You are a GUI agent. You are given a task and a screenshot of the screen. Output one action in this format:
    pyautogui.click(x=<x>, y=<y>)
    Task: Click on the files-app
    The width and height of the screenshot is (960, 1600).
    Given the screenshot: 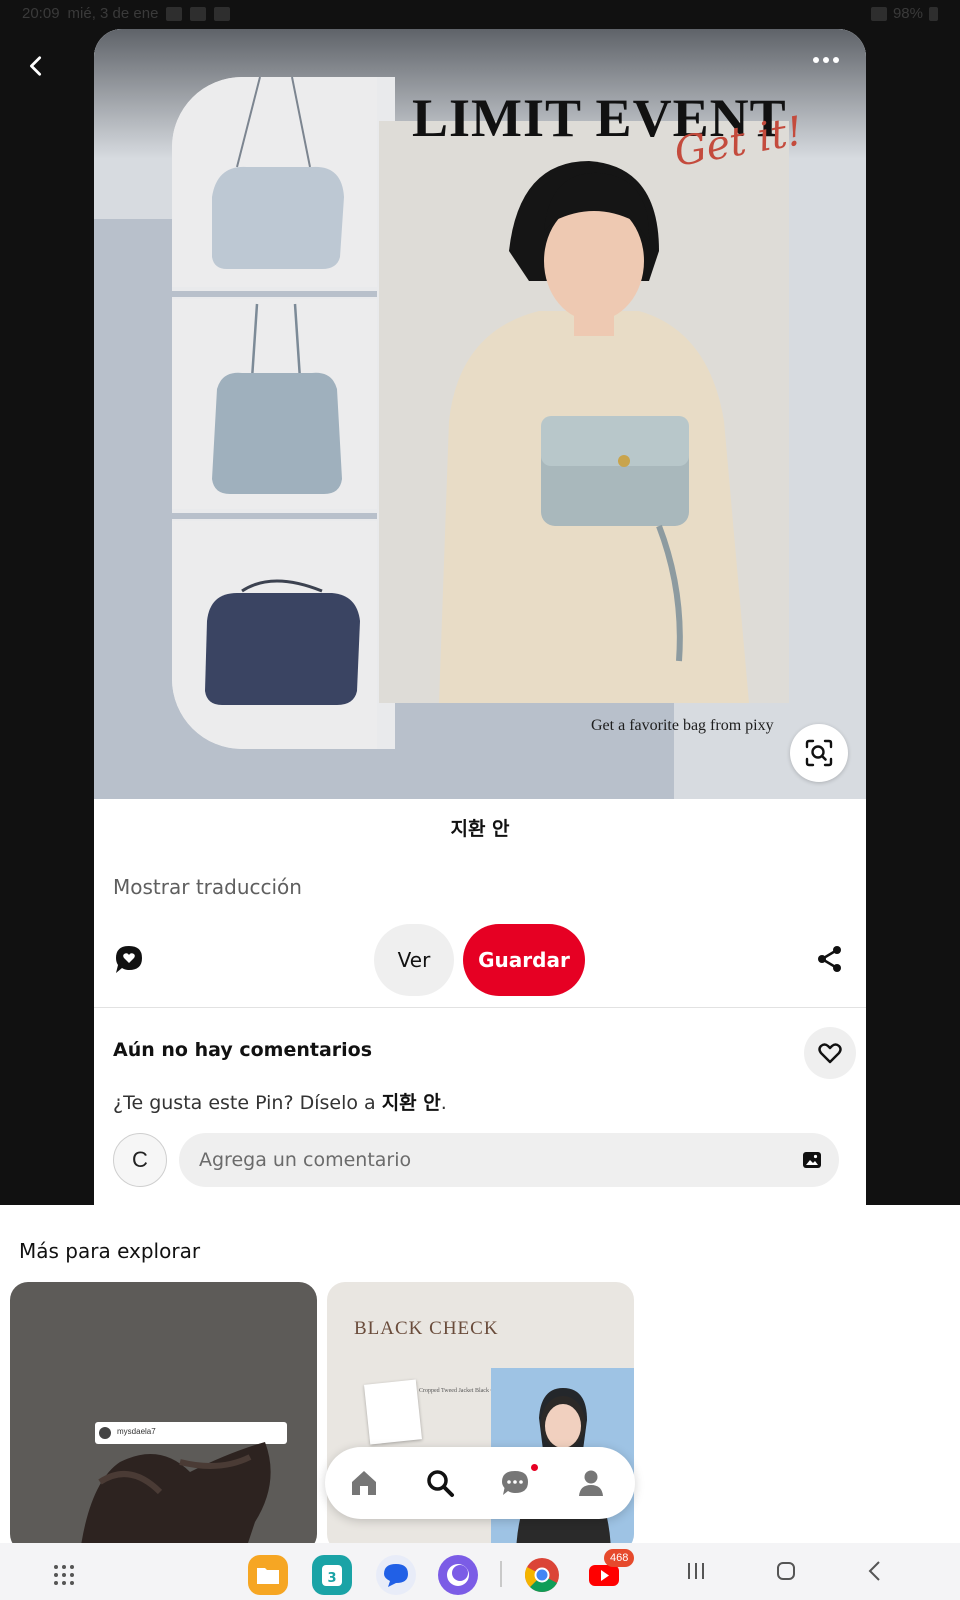 What is the action you would take?
    pyautogui.click(x=268, y=1575)
    